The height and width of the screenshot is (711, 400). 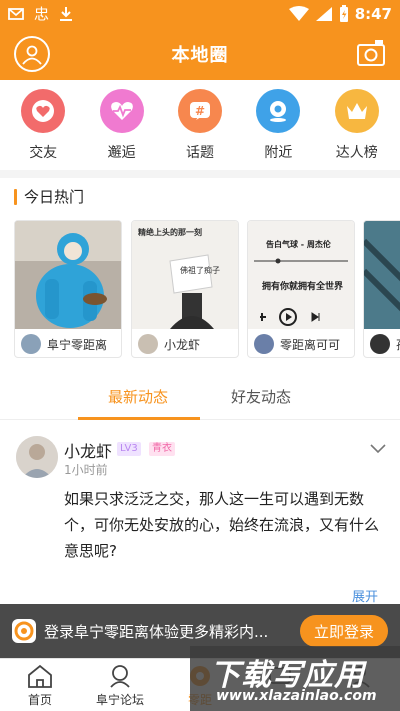 I want to click on post-time: 1小时前, so click(x=86, y=470).